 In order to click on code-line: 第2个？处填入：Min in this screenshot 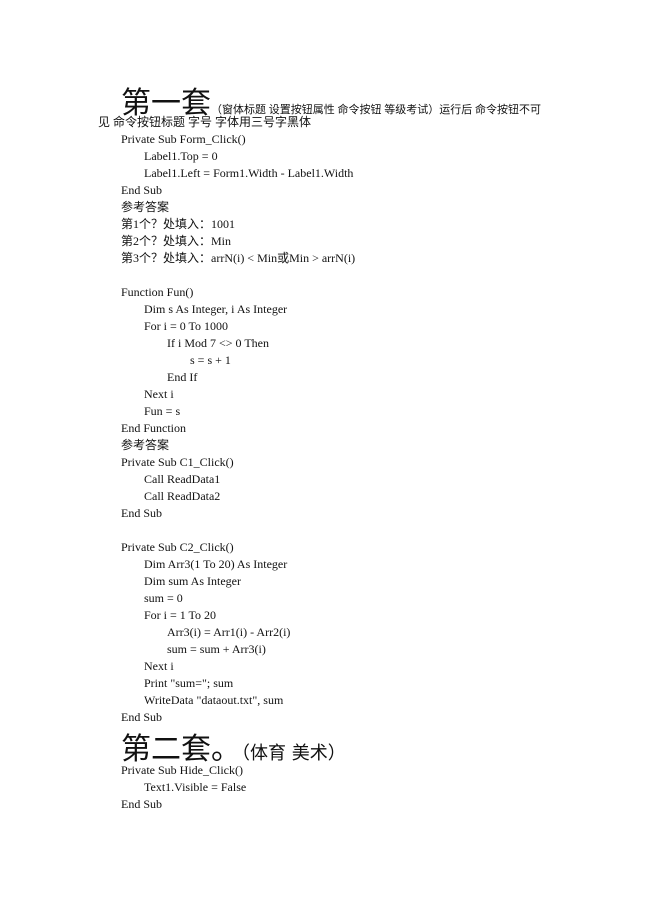, I will do `click(176, 241)`.